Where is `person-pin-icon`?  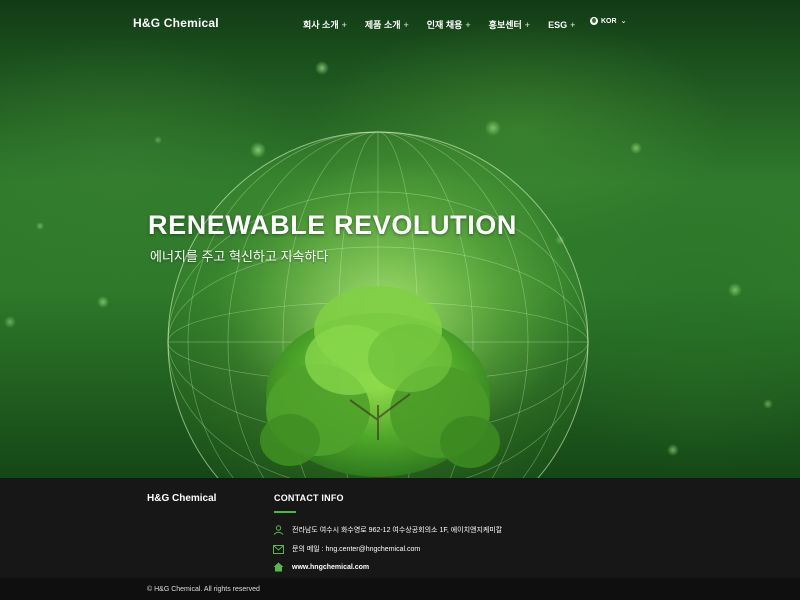
person-pin-icon is located at coordinates (278, 530).